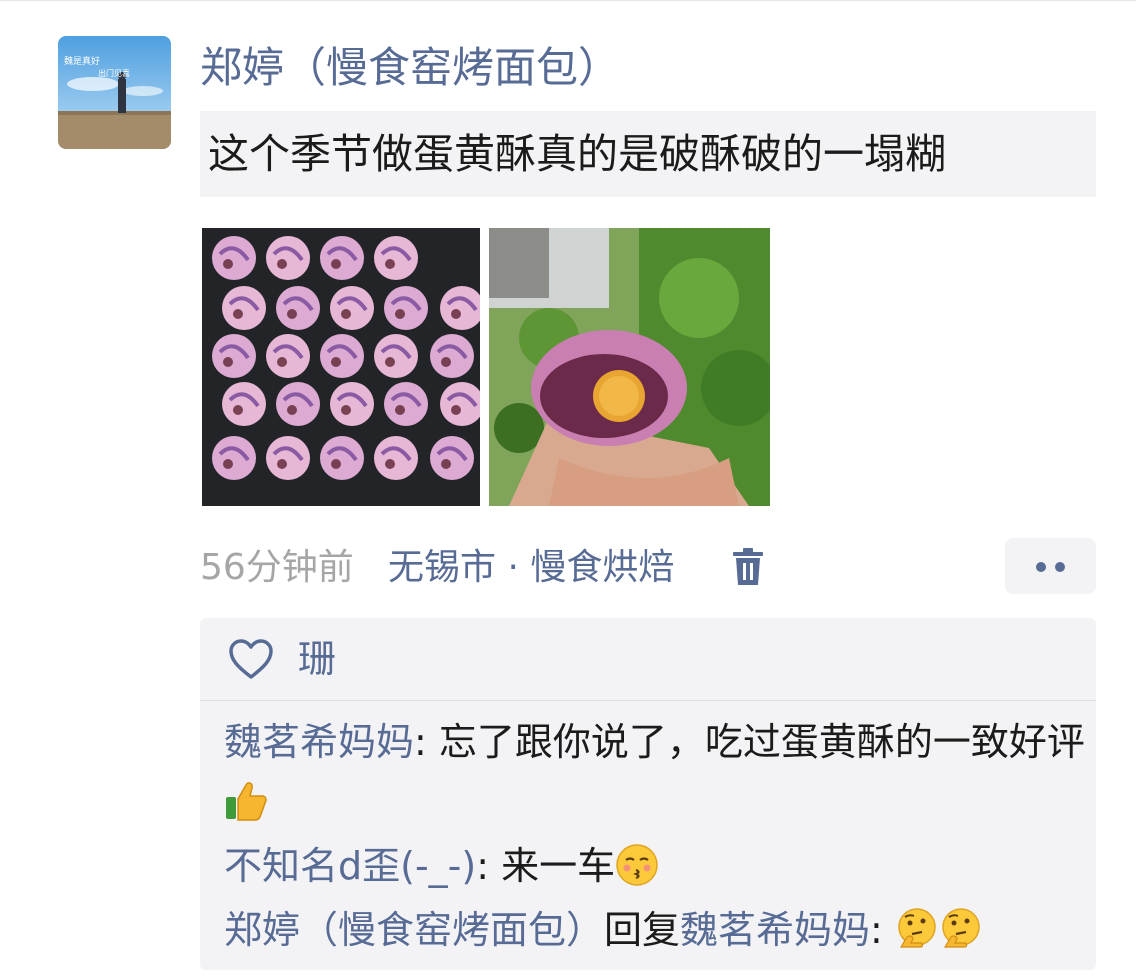 This screenshot has height=980, width=1136. I want to click on post-author-name: 郑婷（慢食窑烤面包）, so click(410, 68).